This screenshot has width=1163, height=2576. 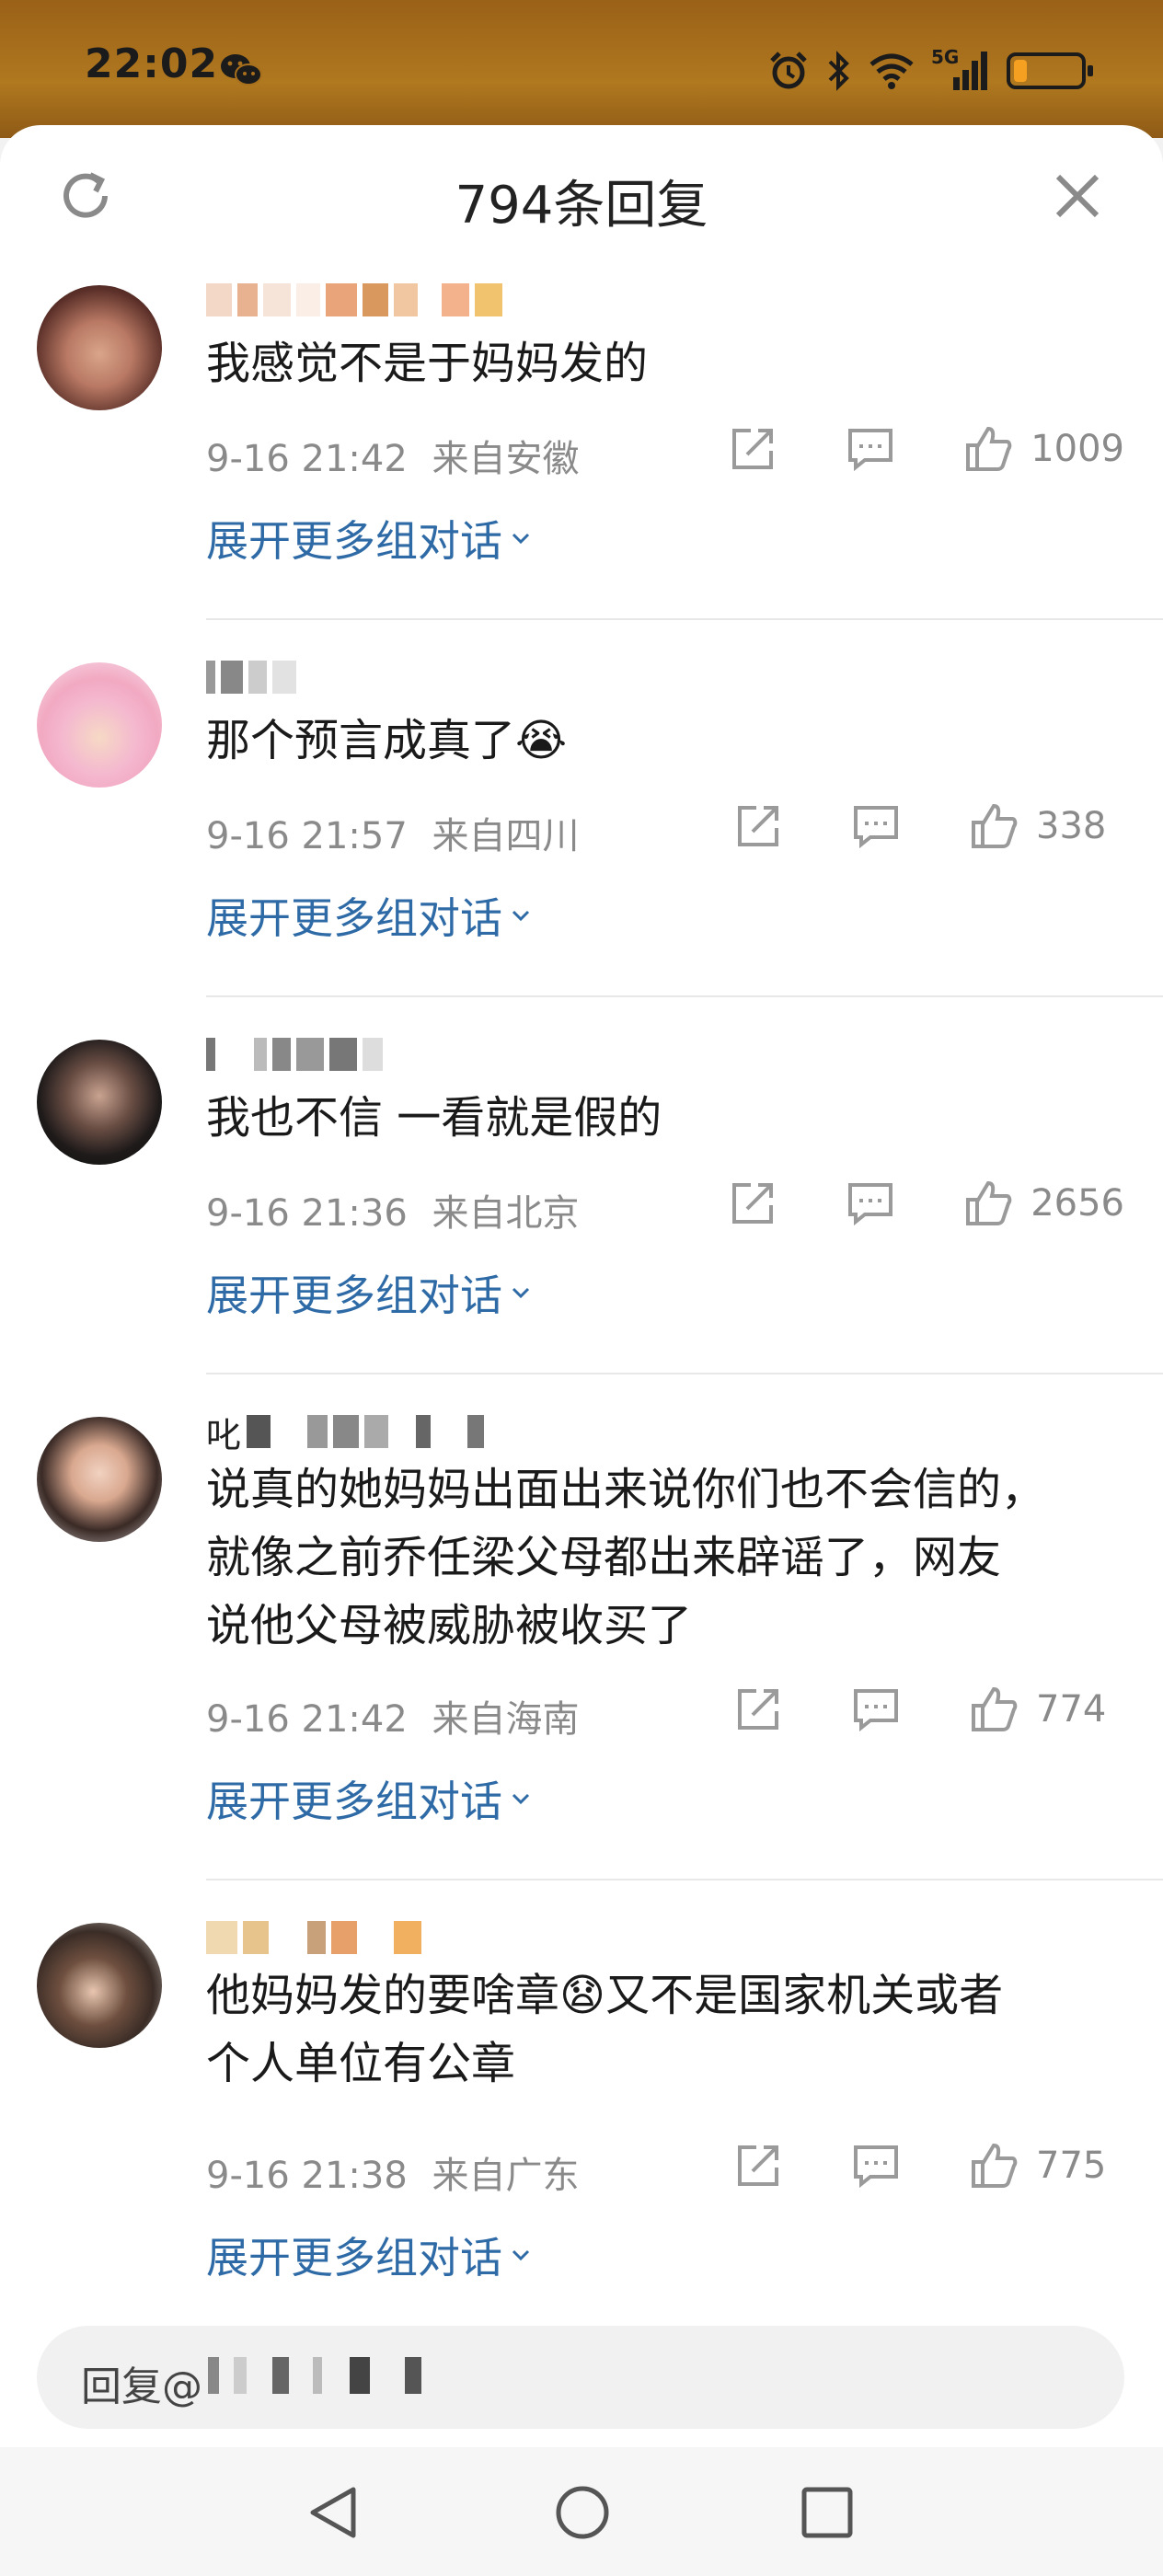 What do you see at coordinates (506, 836) in the screenshot?
I see `comment-location: 来自四川` at bounding box center [506, 836].